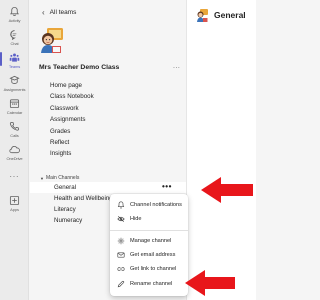 This screenshot has height=300, width=320. I want to click on rail-label: Calls, so click(14, 135).